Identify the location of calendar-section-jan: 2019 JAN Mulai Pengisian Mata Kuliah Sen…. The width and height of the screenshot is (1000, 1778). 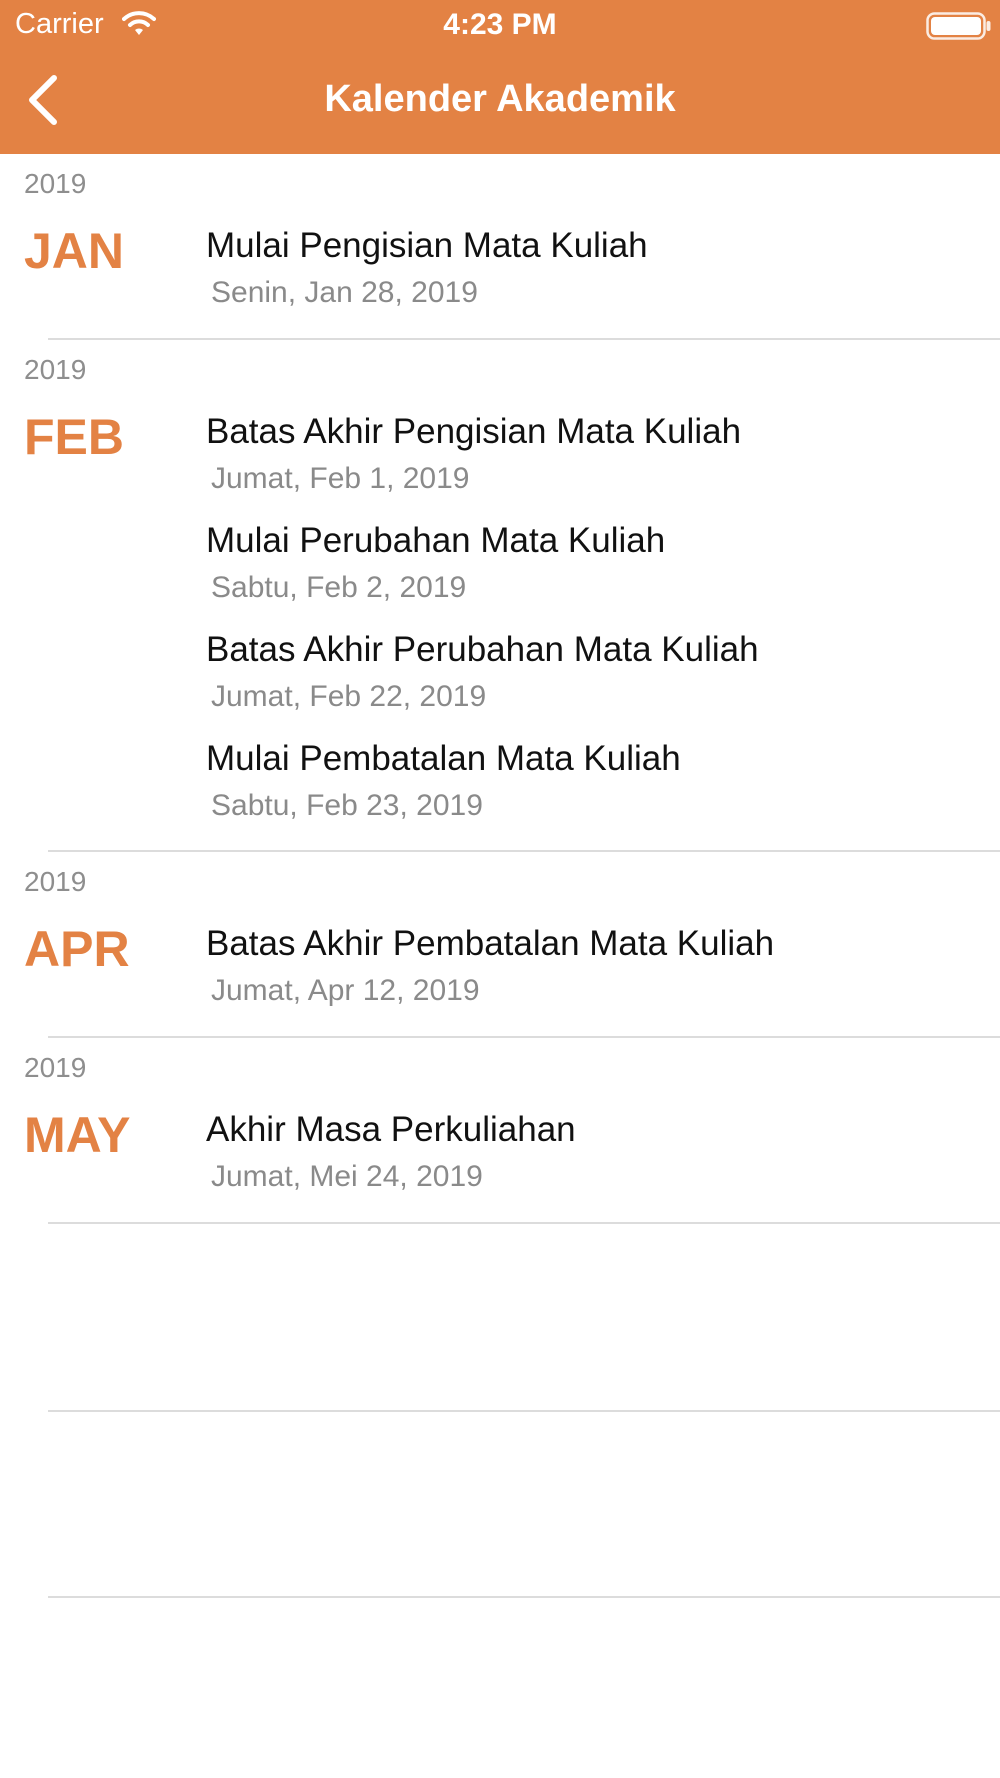
(500, 247).